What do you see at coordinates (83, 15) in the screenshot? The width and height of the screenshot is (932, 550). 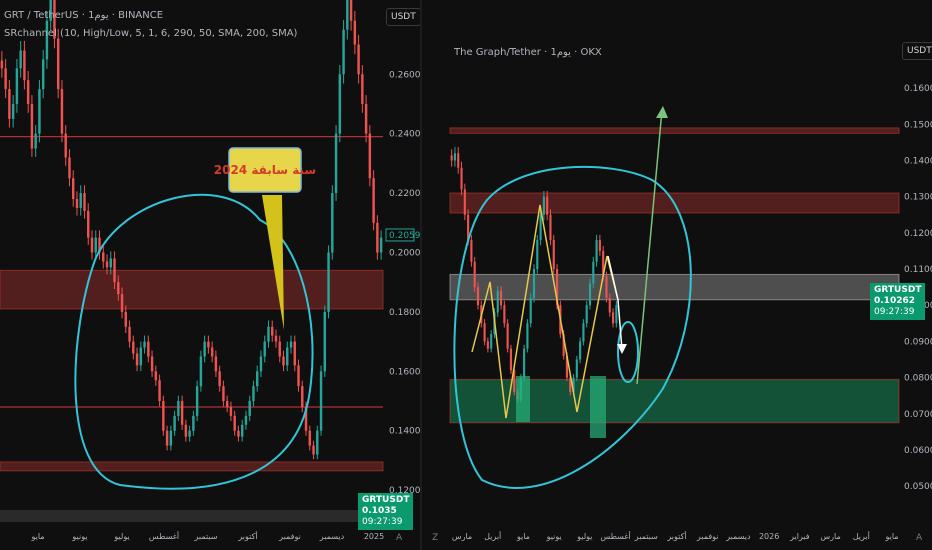 I see `left-symbol-legend: GRT / TetherUS · 1يوم · BINANCE` at bounding box center [83, 15].